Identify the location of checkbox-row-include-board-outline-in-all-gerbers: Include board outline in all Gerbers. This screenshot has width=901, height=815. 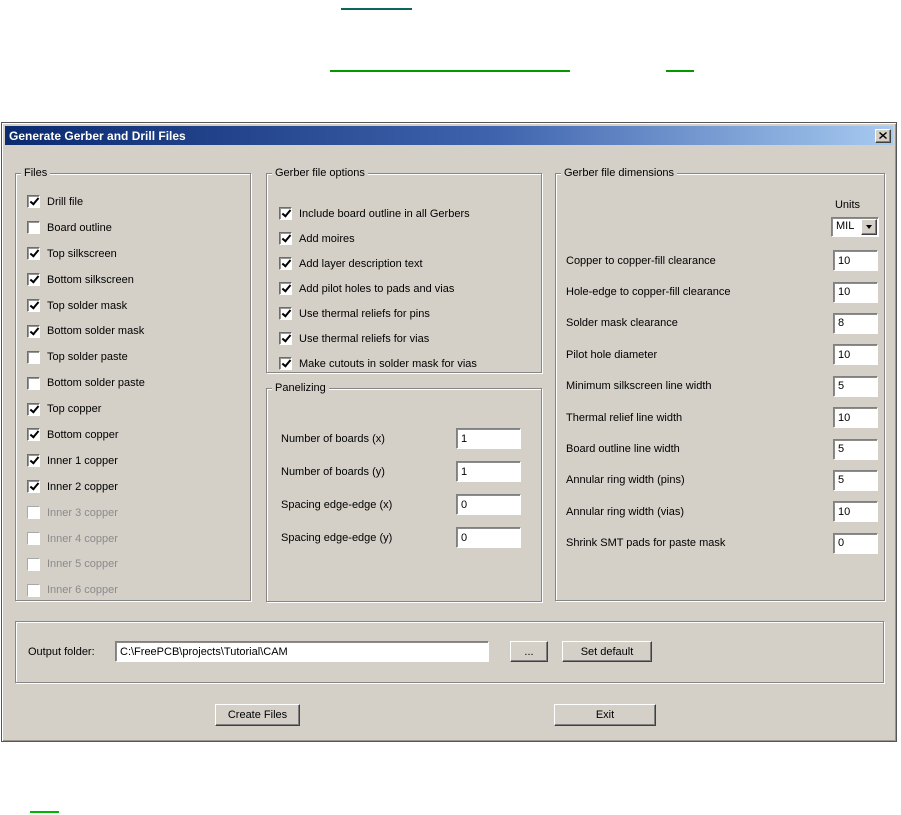
(408, 213).